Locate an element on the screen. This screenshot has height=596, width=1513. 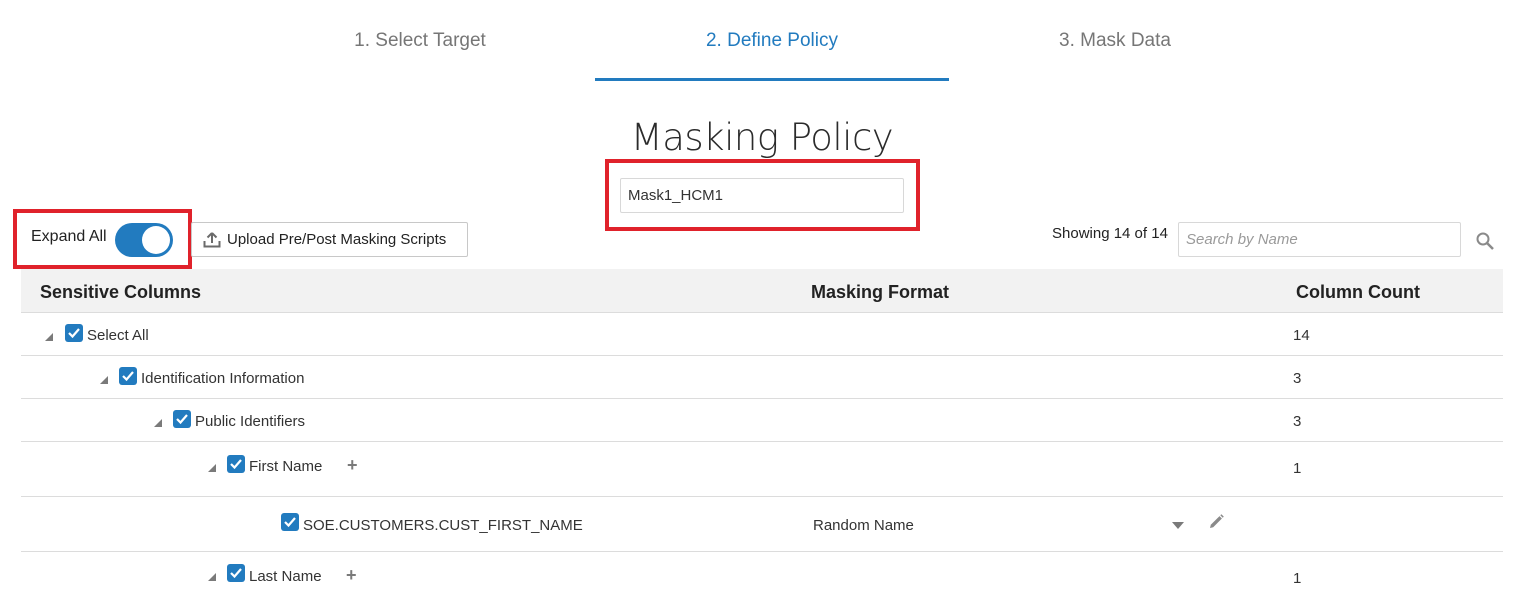
row-label: Last Name is located at coordinates (285, 576).